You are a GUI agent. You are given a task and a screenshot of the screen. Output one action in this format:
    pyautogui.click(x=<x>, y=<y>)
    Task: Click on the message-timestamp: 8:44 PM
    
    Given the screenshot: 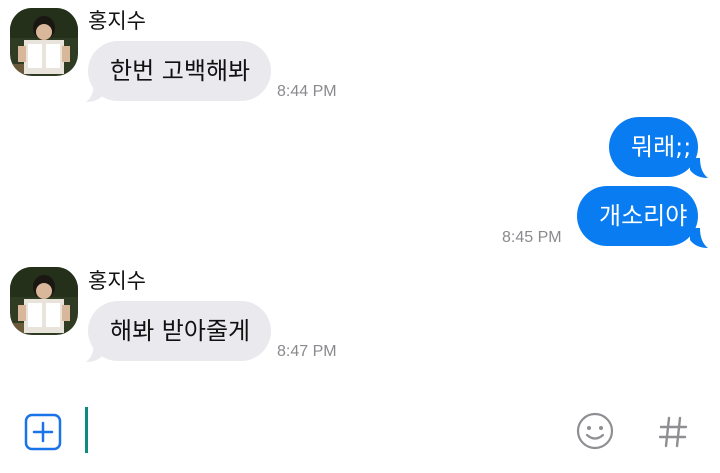 What is the action you would take?
    pyautogui.click(x=307, y=91)
    